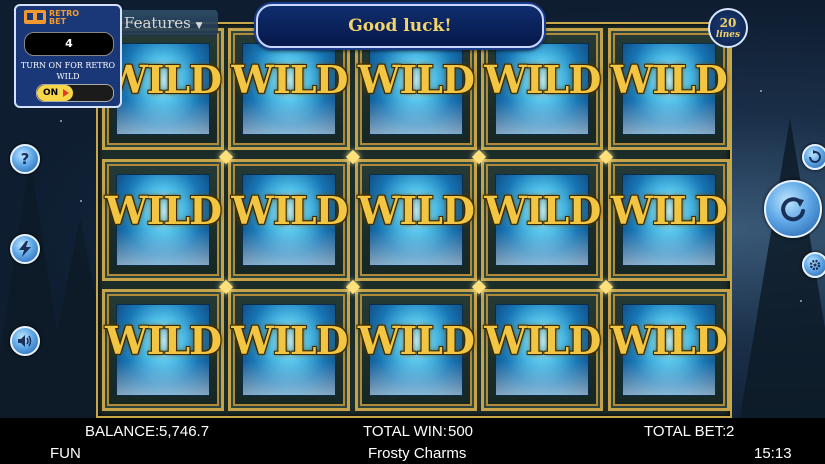 This screenshot has width=825, height=464. I want to click on retro-wild-toggle: ON, so click(75, 93).